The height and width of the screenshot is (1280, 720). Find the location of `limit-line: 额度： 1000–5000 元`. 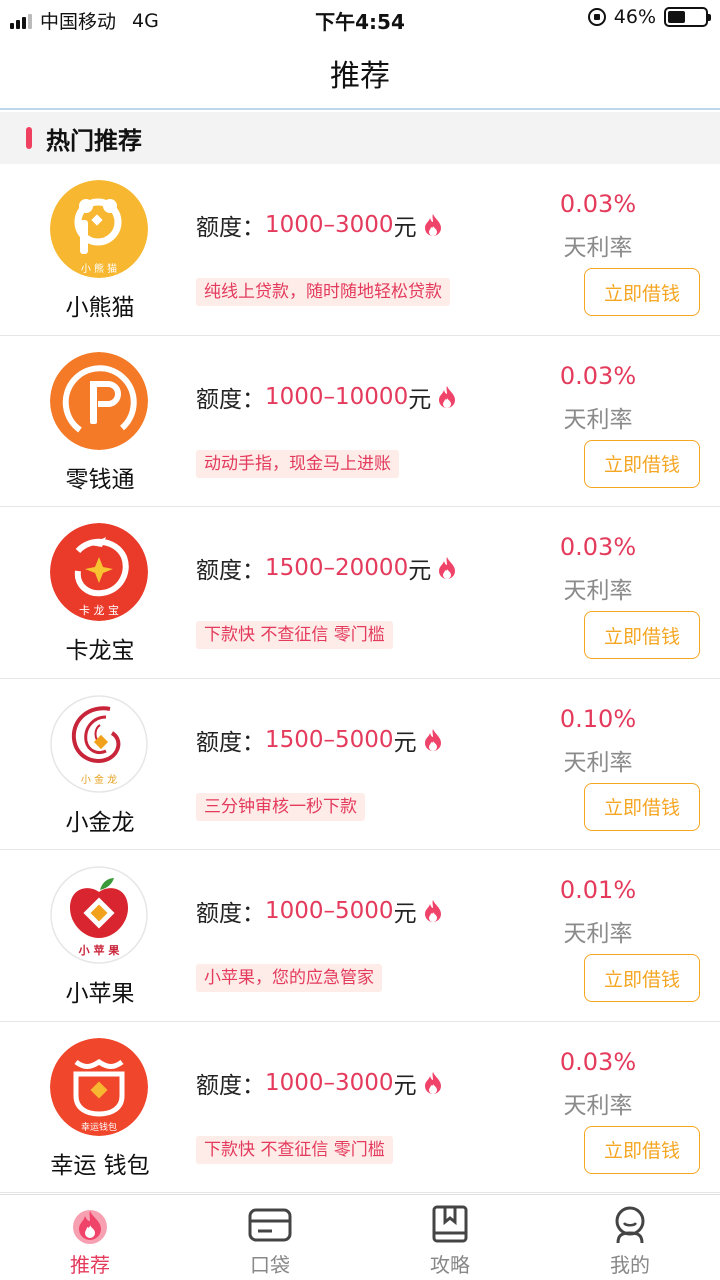

limit-line: 额度： 1000–5000 元 is located at coordinates (319, 911).